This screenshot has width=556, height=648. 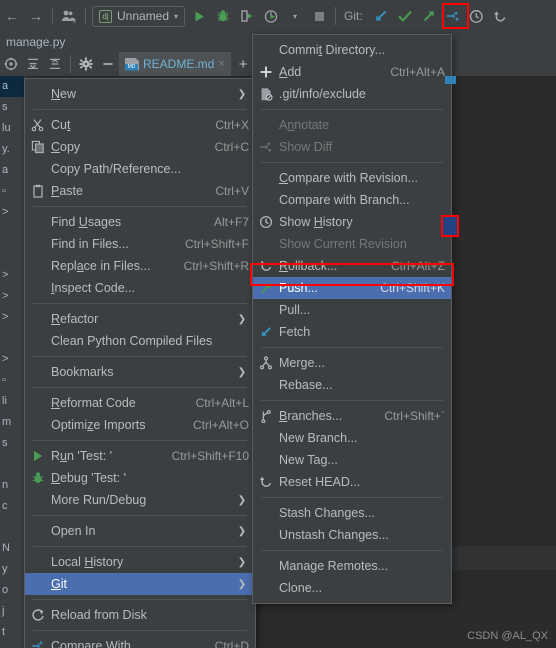 What do you see at coordinates (12, 645) in the screenshot?
I see `tree-node: u` at bounding box center [12, 645].